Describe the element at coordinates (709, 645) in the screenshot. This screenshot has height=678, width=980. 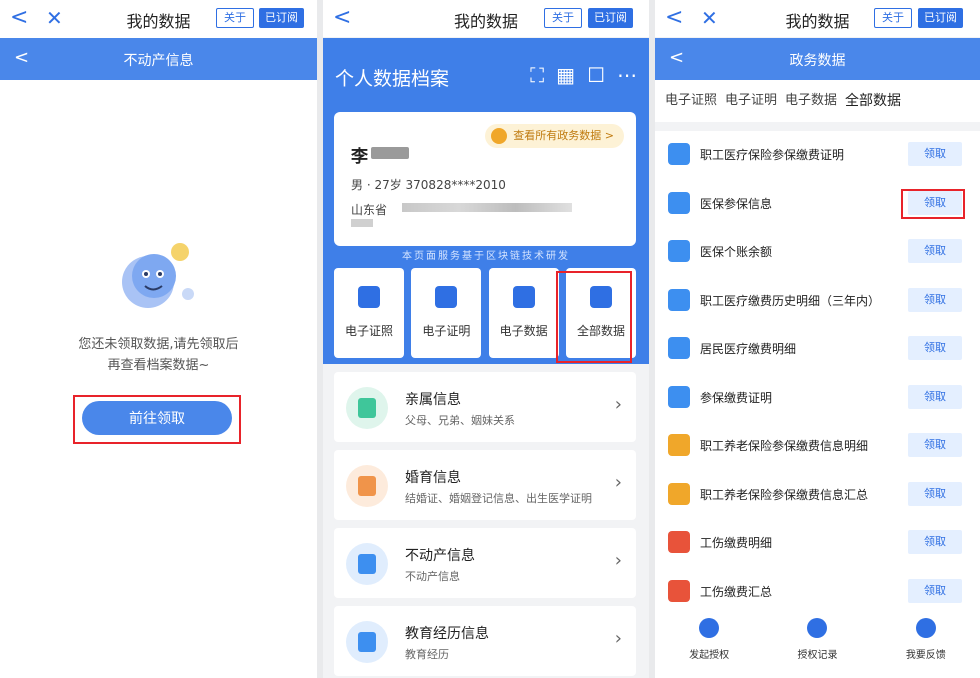
I see `initiate-authorization-button: 发起授权` at that location.